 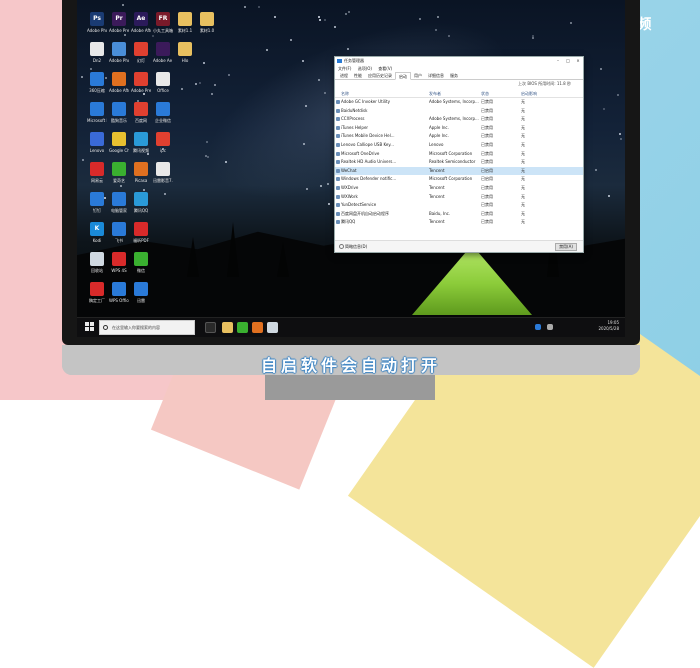 I want to click on desktop-icon: WPS 4S, so click(x=119, y=265).